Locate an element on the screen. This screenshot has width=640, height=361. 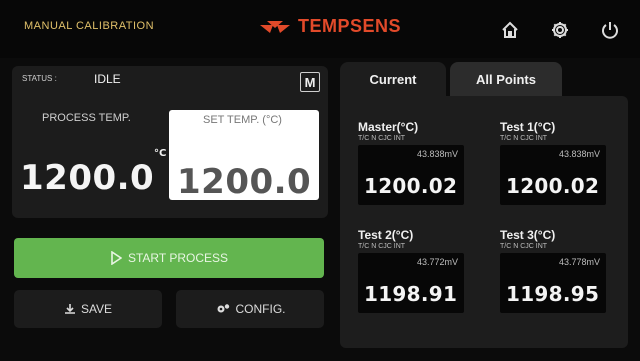
tab-all-points: All Points is located at coordinates (506, 79).